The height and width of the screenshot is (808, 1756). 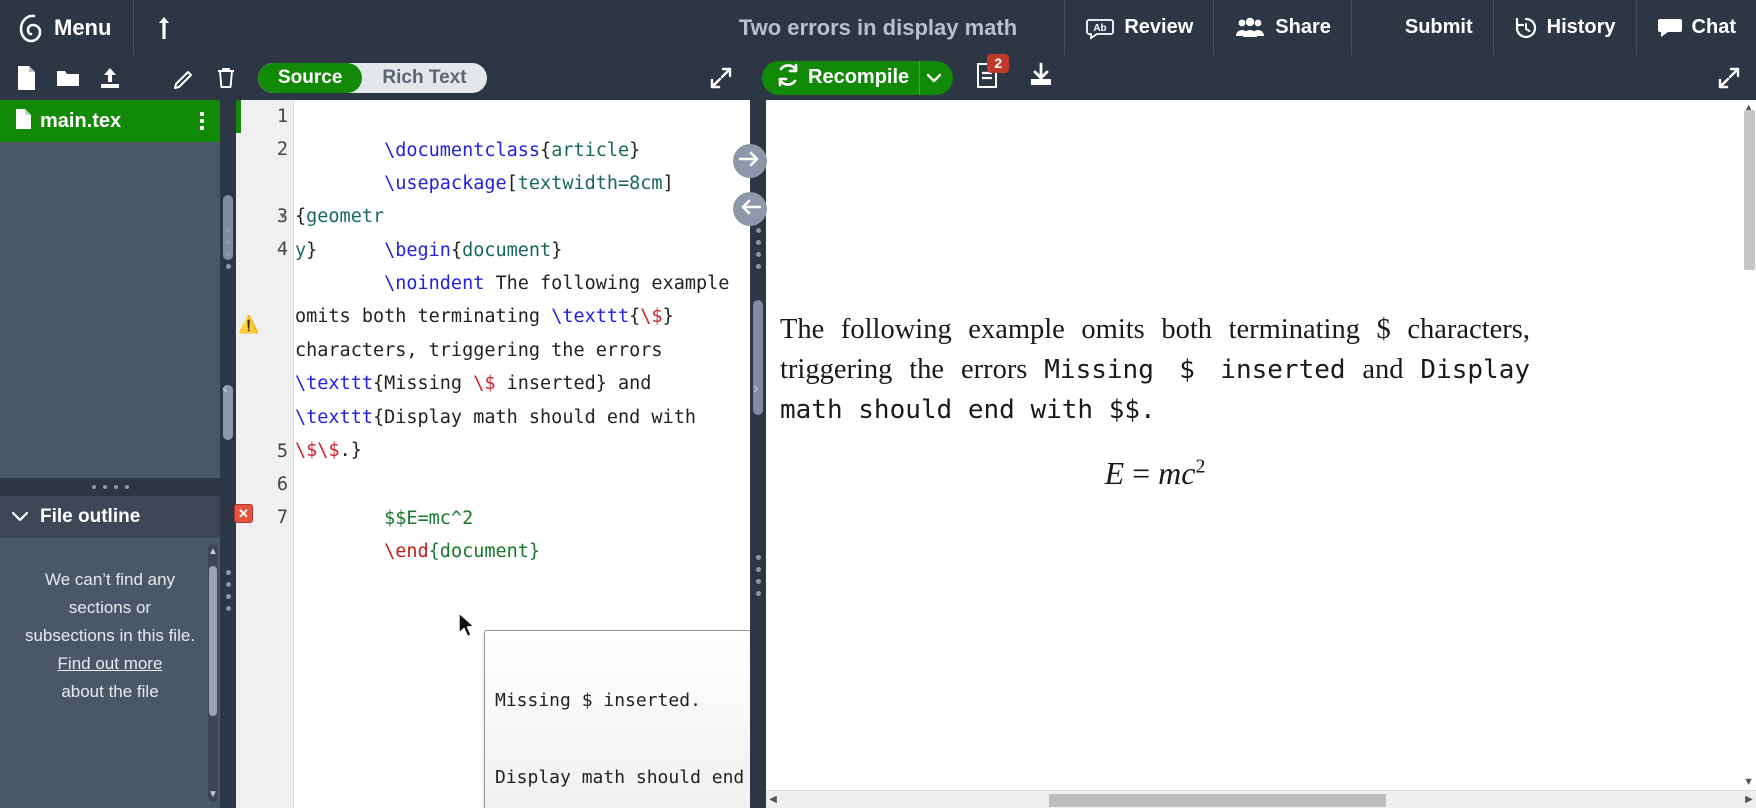 I want to click on scroll-down-icon: ▼, so click(x=1748, y=782).